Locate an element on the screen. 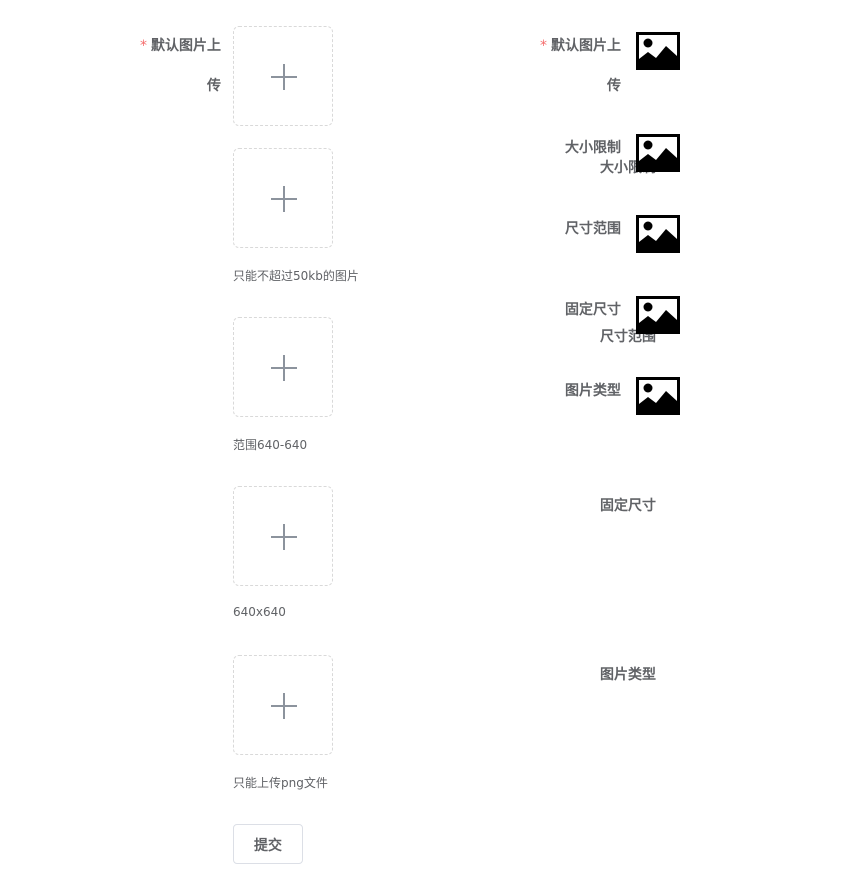 Image resolution: width=865 pixels, height=884 pixels. preview-label-text: 默认图片上传 is located at coordinates (586, 66).